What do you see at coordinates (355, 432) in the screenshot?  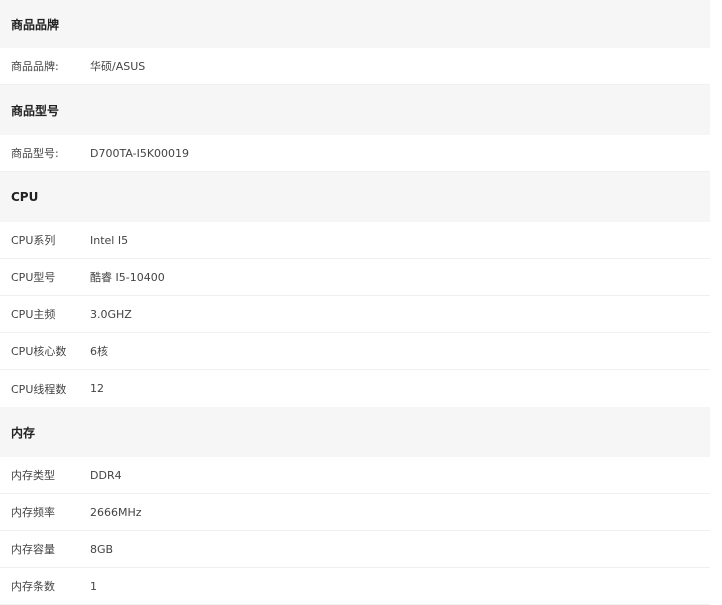 I see `section-header-memory: 内存` at bounding box center [355, 432].